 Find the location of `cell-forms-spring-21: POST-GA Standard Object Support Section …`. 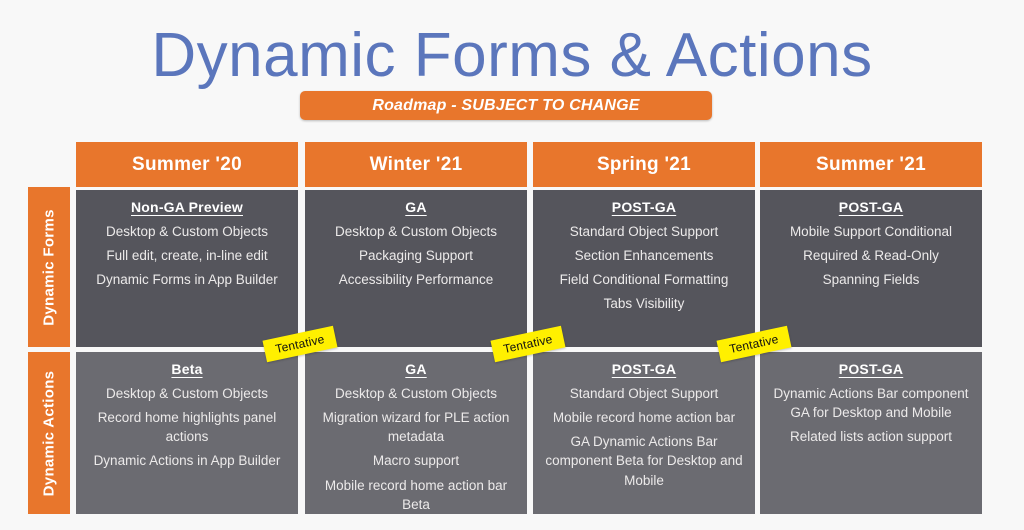

cell-forms-spring-21: POST-GA Standard Object Support Section … is located at coordinates (644, 268).